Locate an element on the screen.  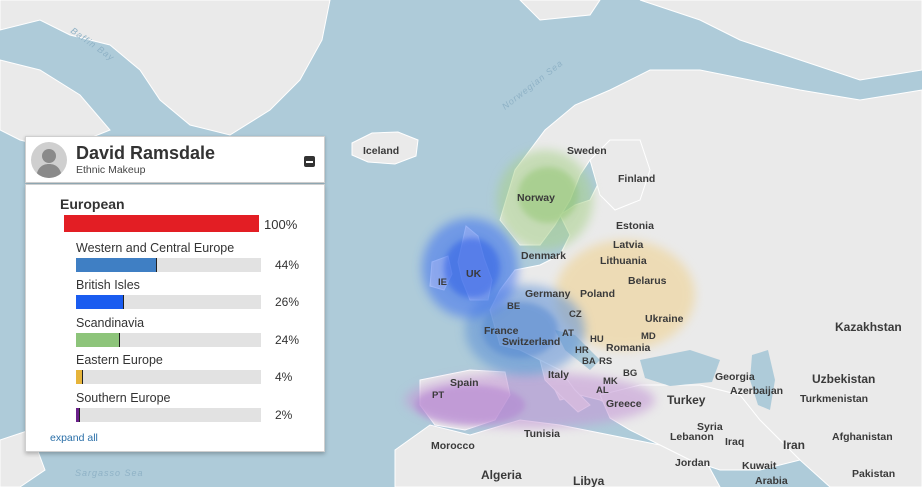
profile-name: David Ramsdale is located at coordinates (146, 153).